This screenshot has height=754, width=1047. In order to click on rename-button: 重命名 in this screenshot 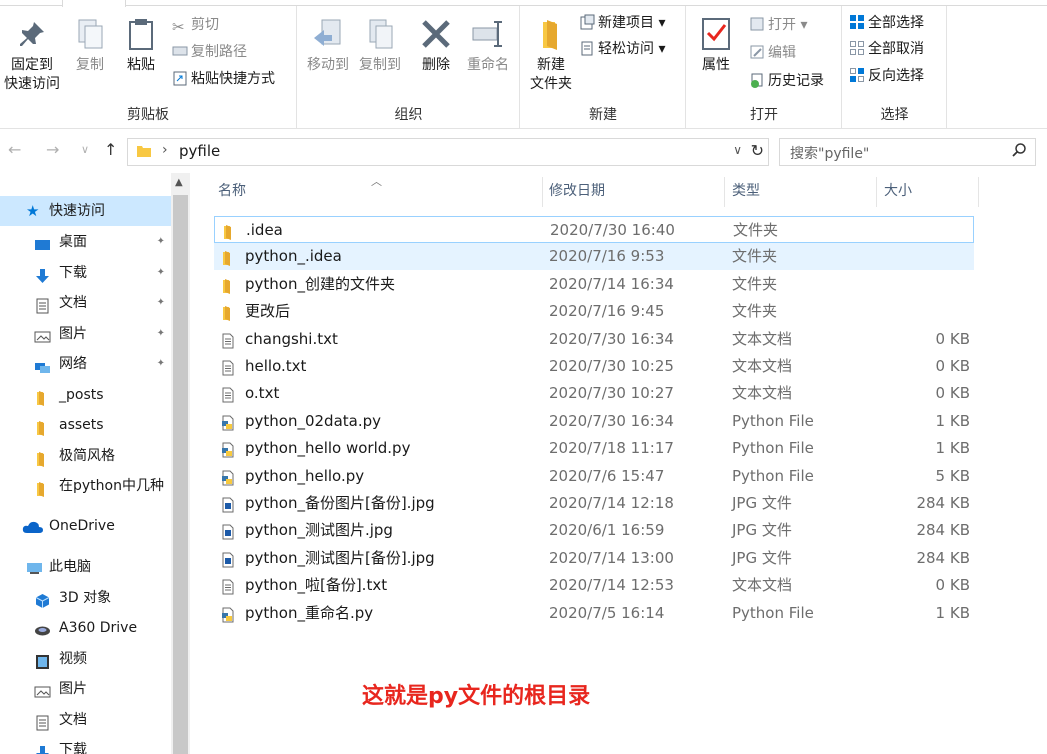, I will do `click(488, 43)`.